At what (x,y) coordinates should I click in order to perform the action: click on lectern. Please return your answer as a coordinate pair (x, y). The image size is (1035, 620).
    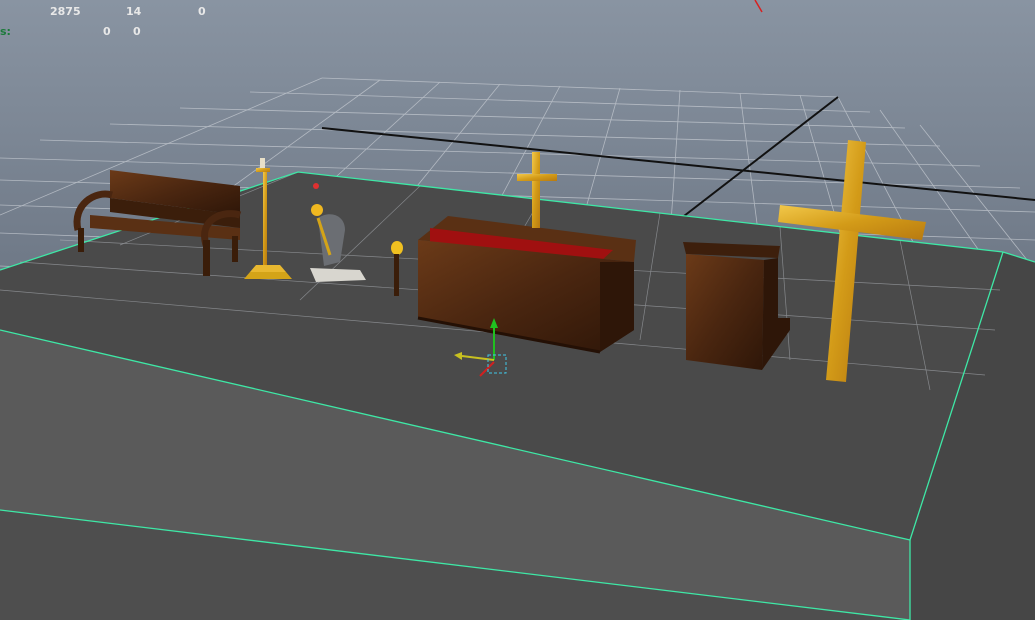
    Looking at the image, I should click on (736, 306).